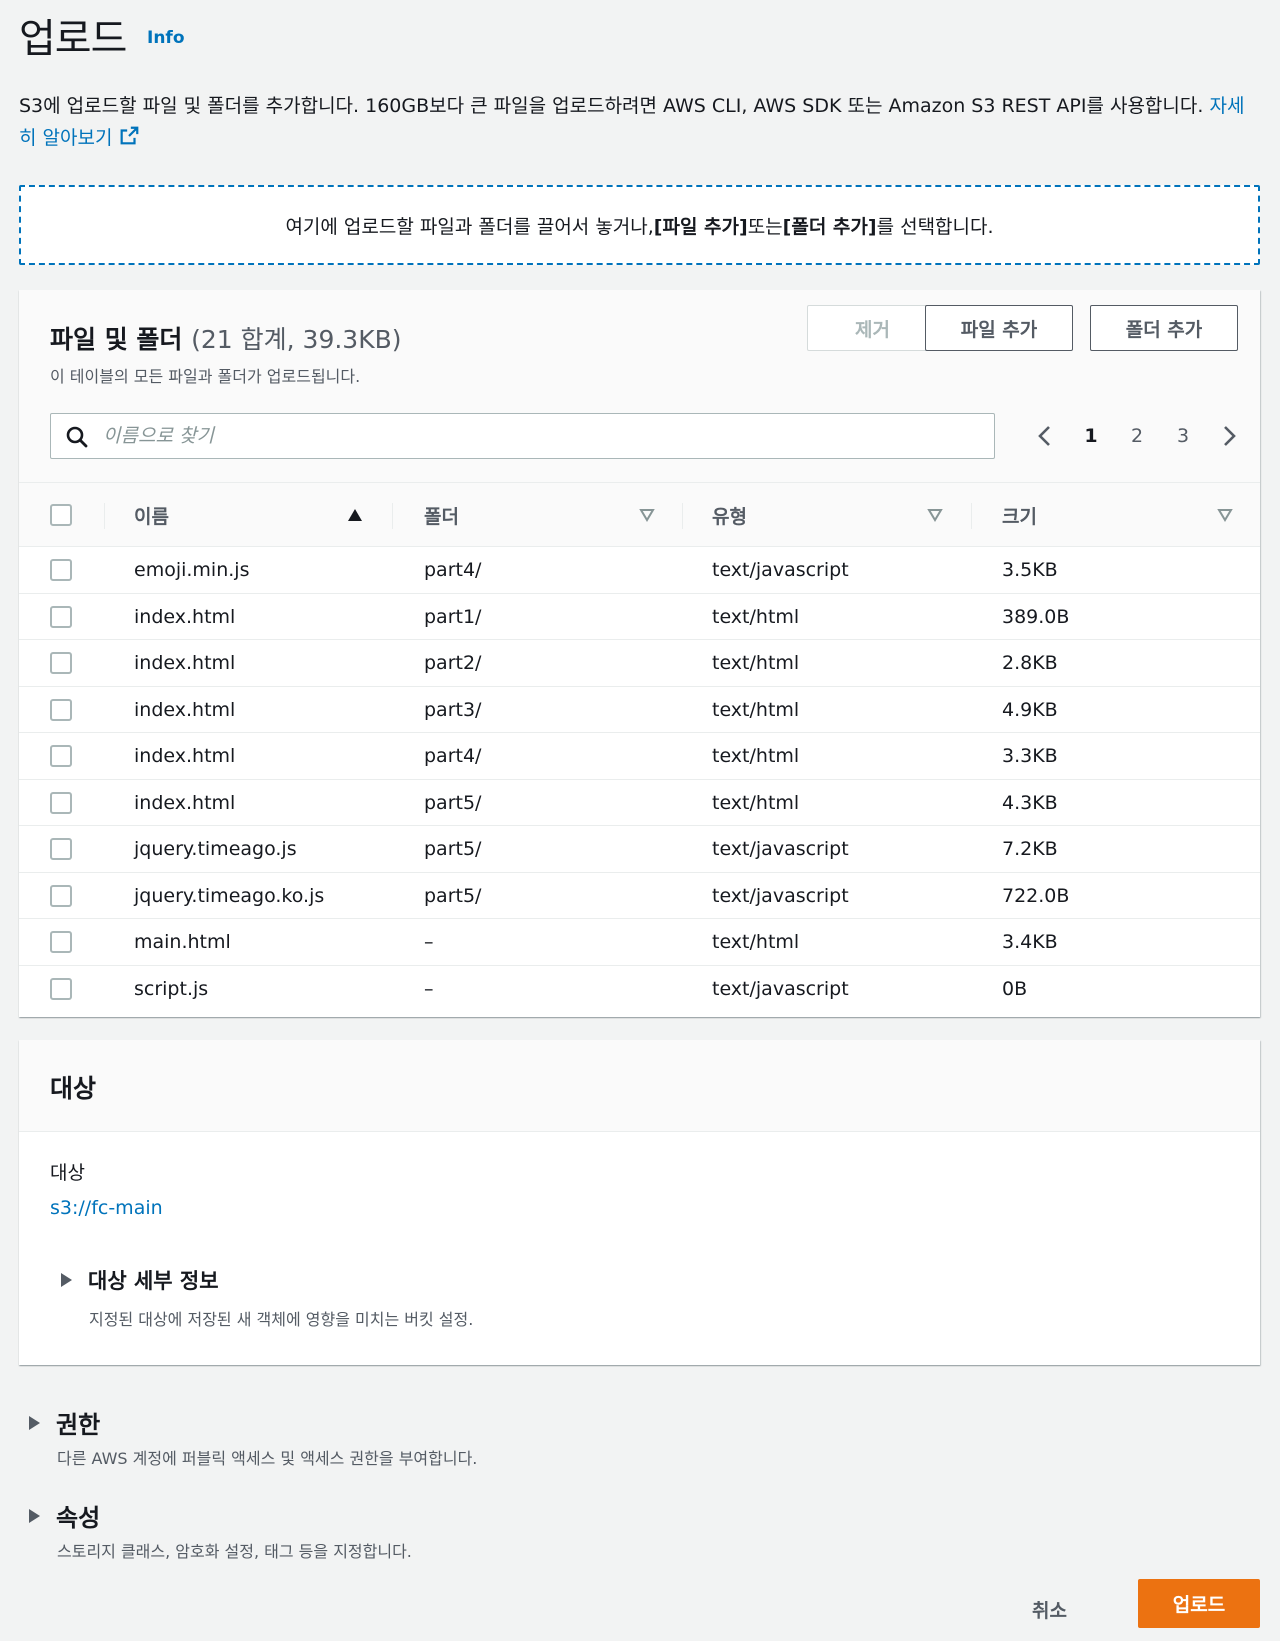 The height and width of the screenshot is (1641, 1280). What do you see at coordinates (935, 226) in the screenshot?
I see `dropzone-text-after: 를 선택합니다.` at bounding box center [935, 226].